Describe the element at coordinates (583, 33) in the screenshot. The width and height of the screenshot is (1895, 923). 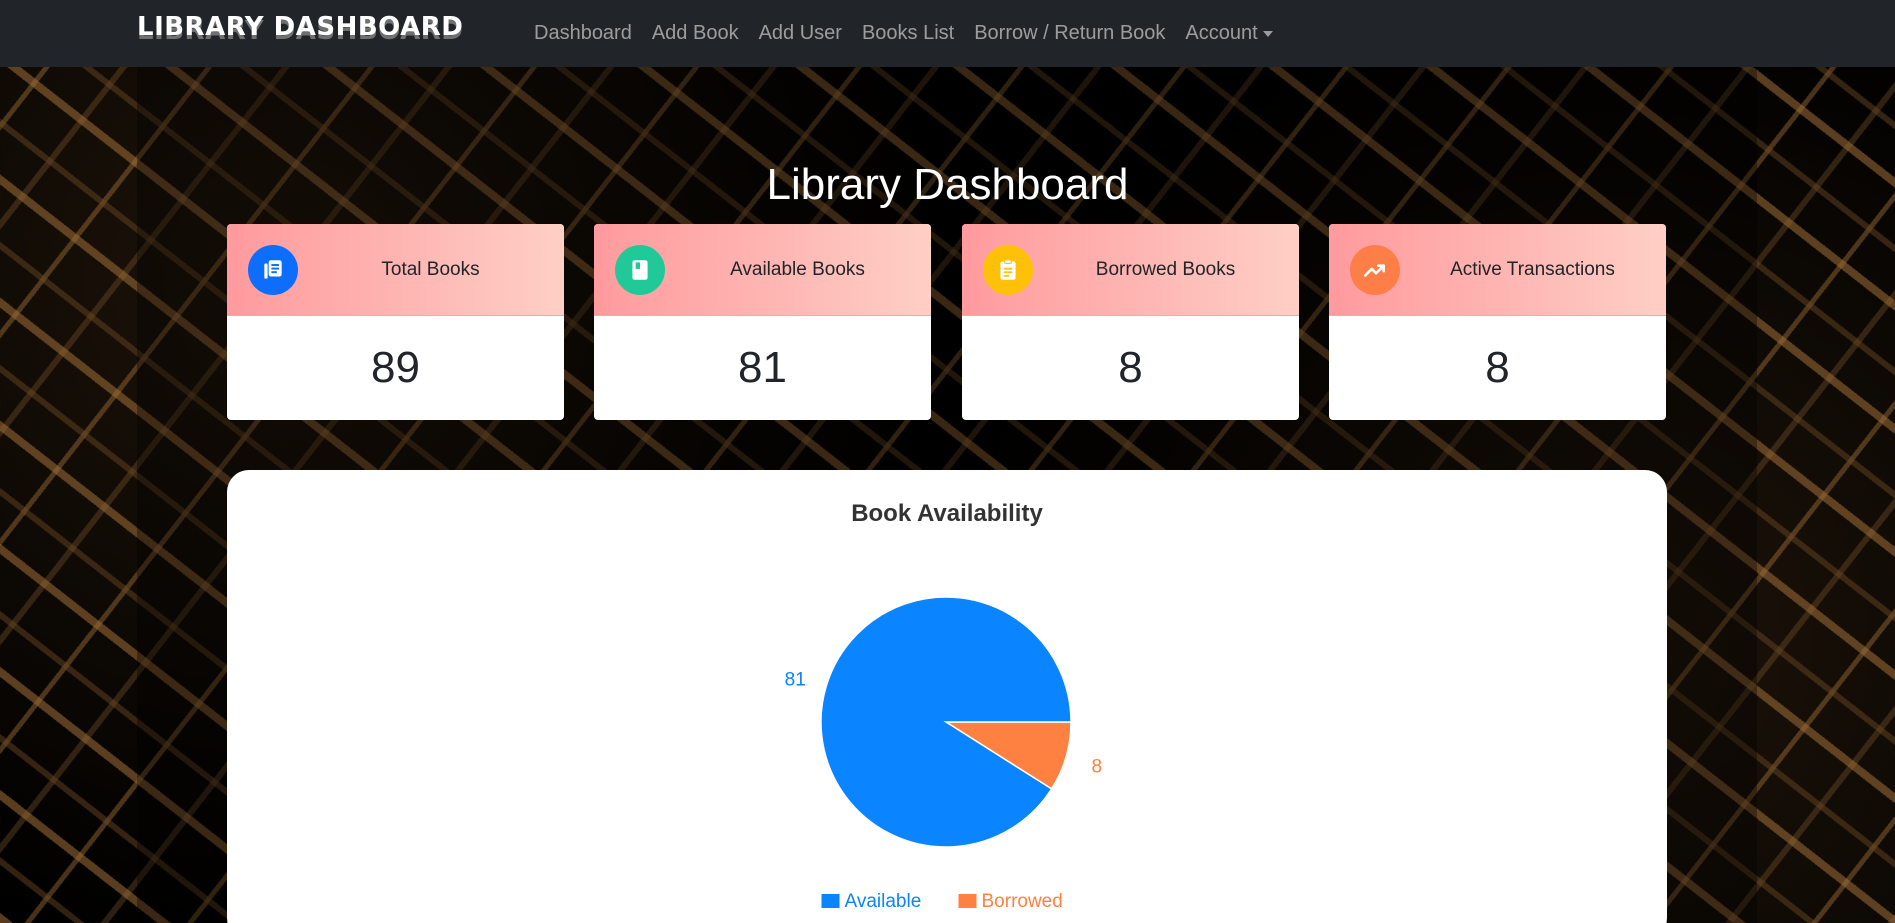
I see `nav-dashboard: Dashboard` at that location.